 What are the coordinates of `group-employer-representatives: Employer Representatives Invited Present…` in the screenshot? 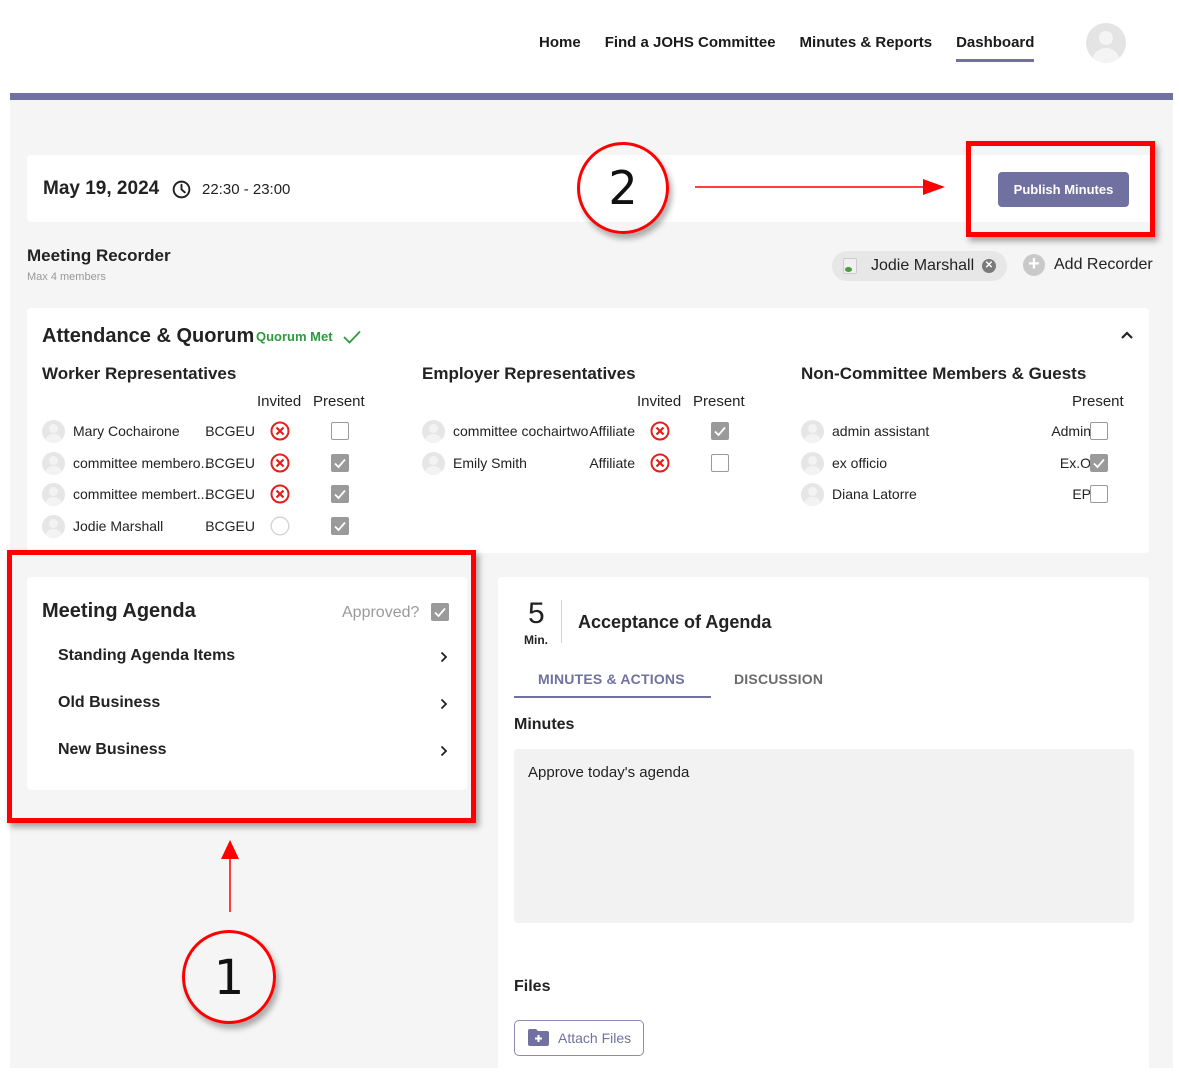 It's located at (592, 419).